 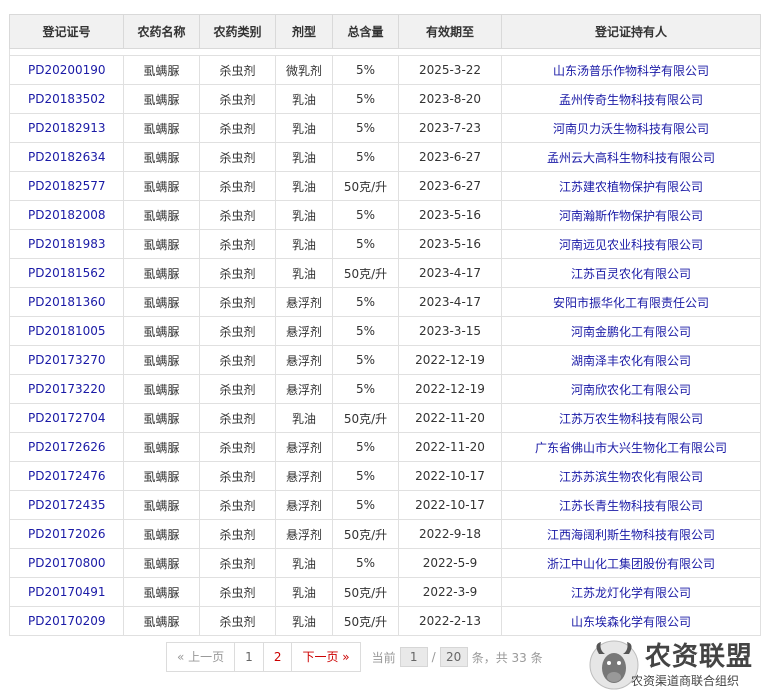 I want to click on cell-expiry: 2022-12-19, so click(x=450, y=389).